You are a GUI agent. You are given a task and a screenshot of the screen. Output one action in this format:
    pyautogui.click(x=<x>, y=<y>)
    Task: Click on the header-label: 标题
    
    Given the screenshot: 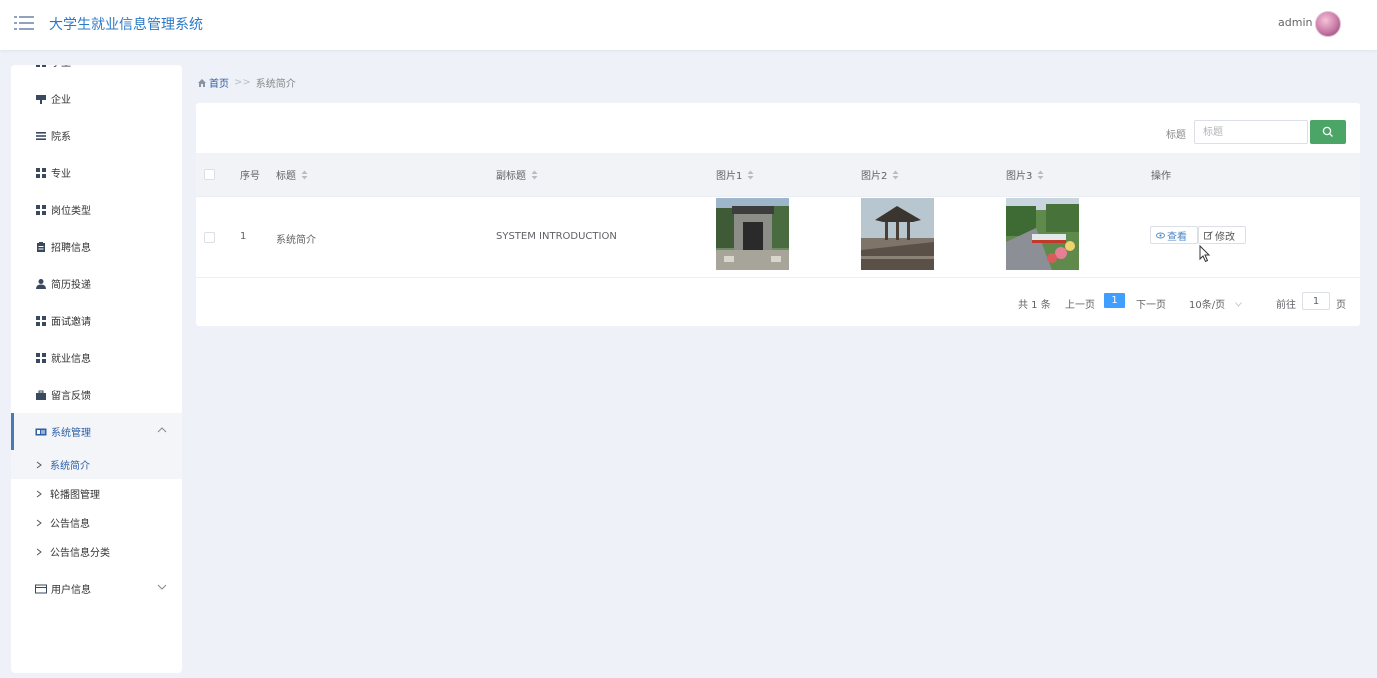 What is the action you would take?
    pyautogui.click(x=286, y=176)
    